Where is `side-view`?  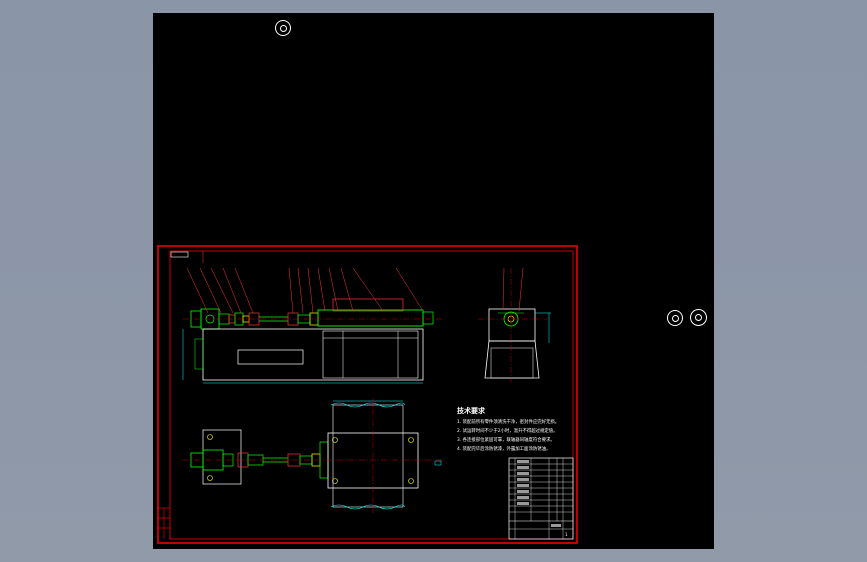 side-view is located at coordinates (514, 325).